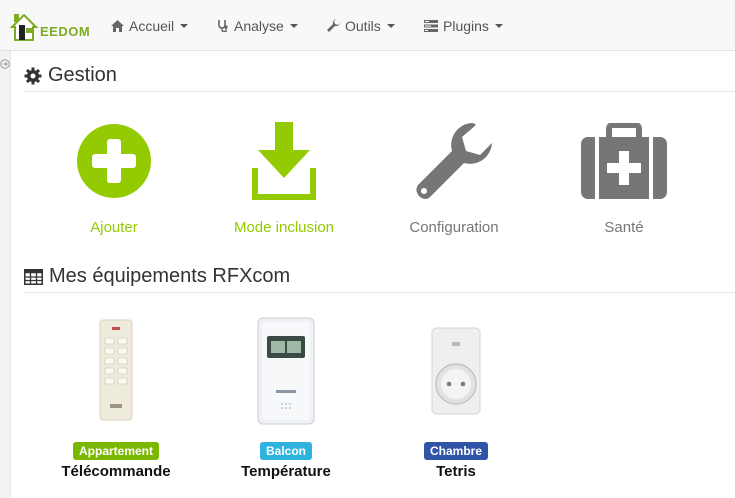 Image resolution: width=735 pixels, height=498 pixels. Describe the element at coordinates (286, 451) in the screenshot. I see `location-badge: Balcon` at that location.